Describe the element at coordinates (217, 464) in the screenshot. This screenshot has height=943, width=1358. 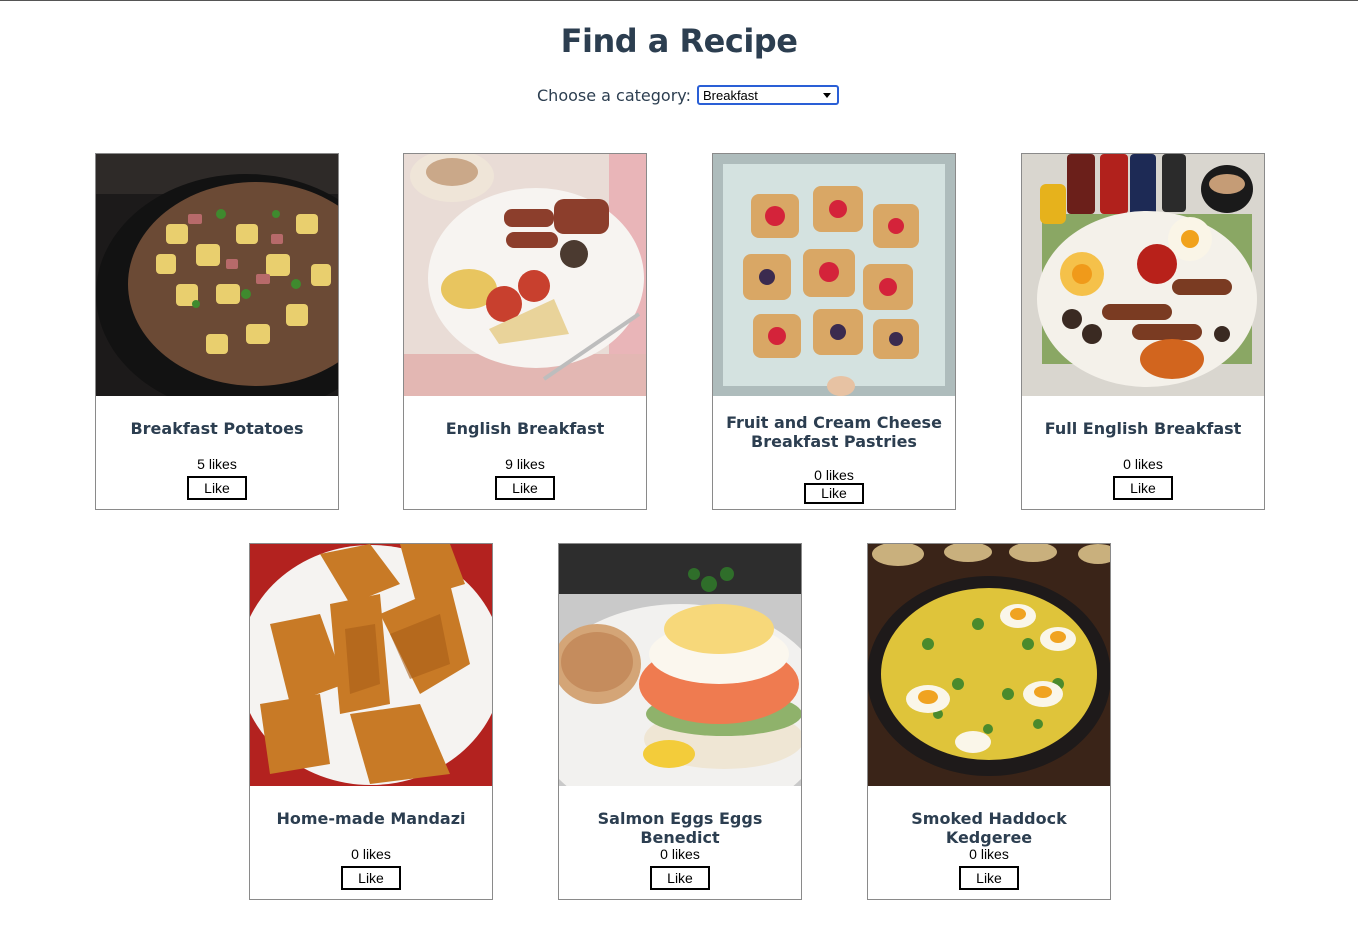
I see `likes-count: 5 likes` at that location.